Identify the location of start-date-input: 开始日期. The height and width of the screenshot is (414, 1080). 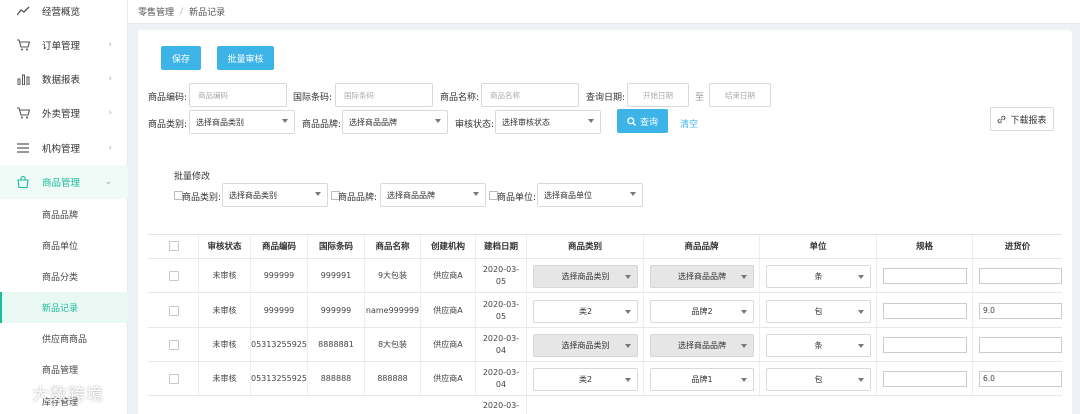
(658, 95).